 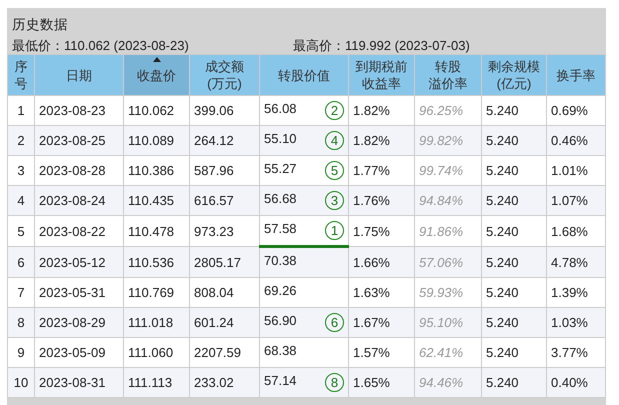 I want to click on sort-up-icon, so click(x=156, y=59).